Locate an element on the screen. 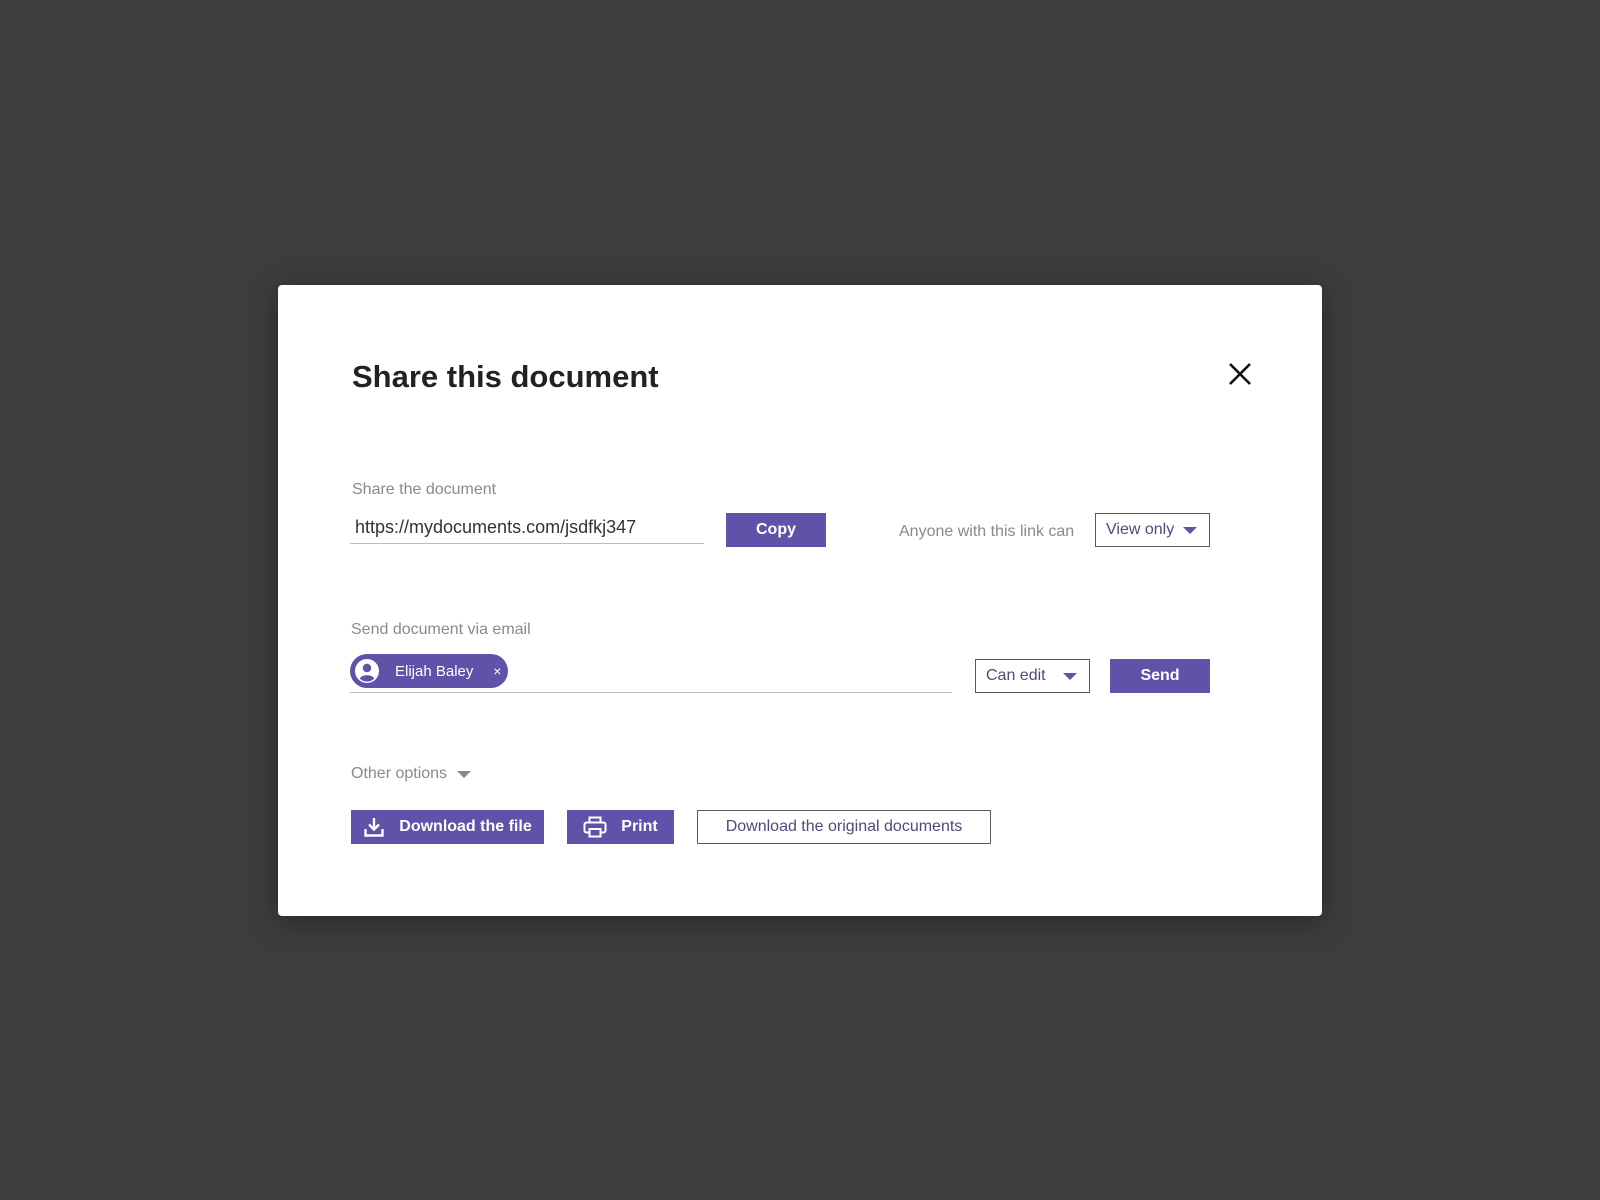 This screenshot has width=1600, height=1200. other-options-toggle: Other options is located at coordinates (411, 774).